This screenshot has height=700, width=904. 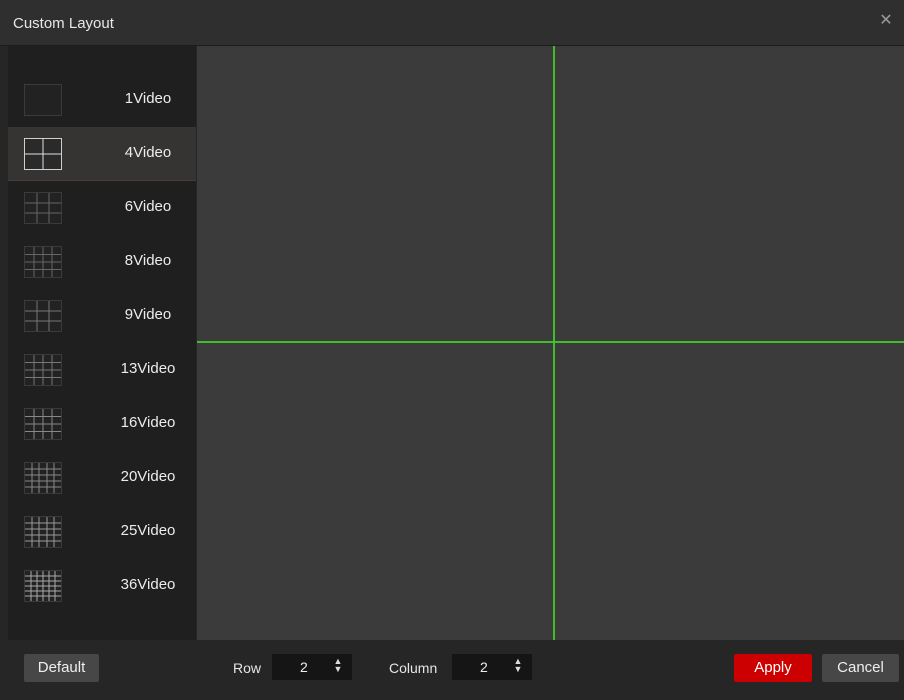 I want to click on close-icon: ✕, so click(x=886, y=21).